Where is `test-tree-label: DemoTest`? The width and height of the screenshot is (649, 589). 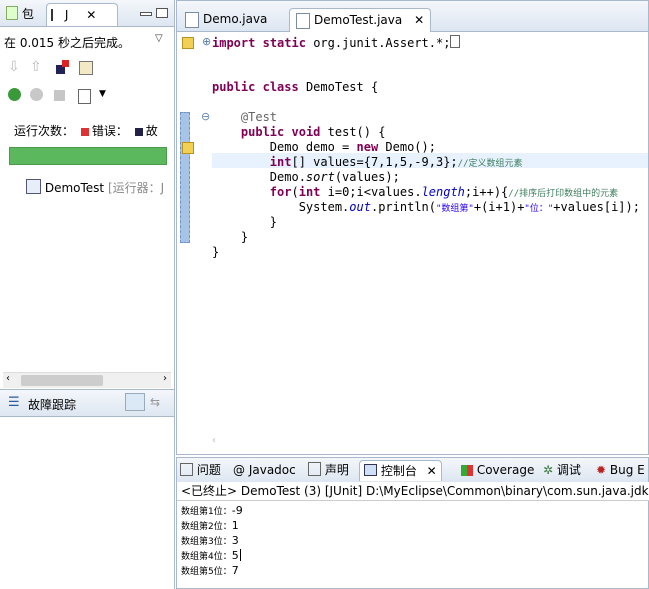
test-tree-label: DemoTest is located at coordinates (74, 188).